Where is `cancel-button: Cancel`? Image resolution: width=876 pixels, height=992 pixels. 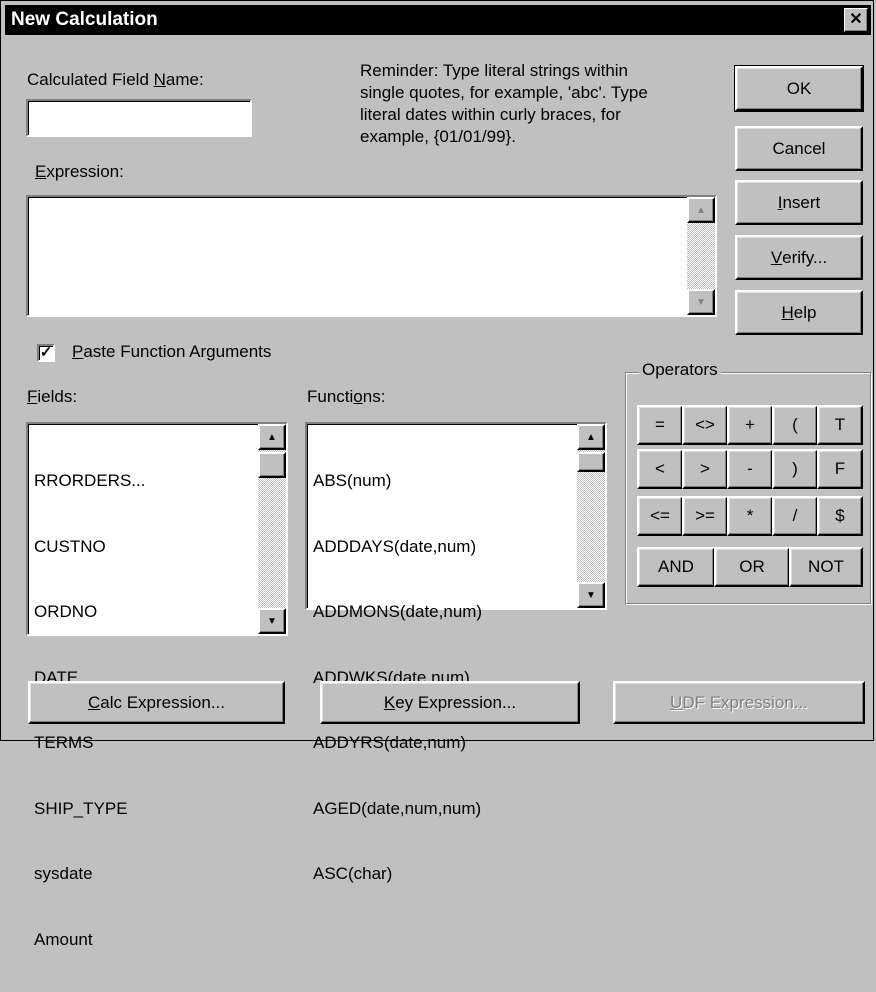 cancel-button: Cancel is located at coordinates (799, 148).